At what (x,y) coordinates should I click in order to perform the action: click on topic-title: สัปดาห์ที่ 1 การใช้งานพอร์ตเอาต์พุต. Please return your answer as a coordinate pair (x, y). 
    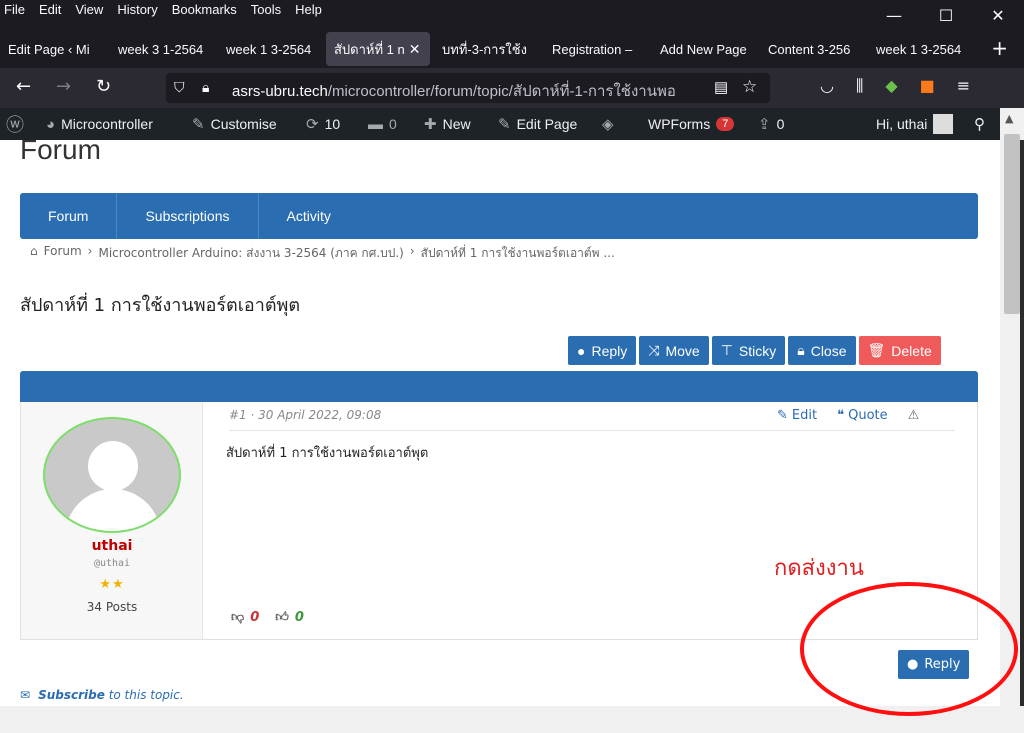
    Looking at the image, I should click on (160, 305).